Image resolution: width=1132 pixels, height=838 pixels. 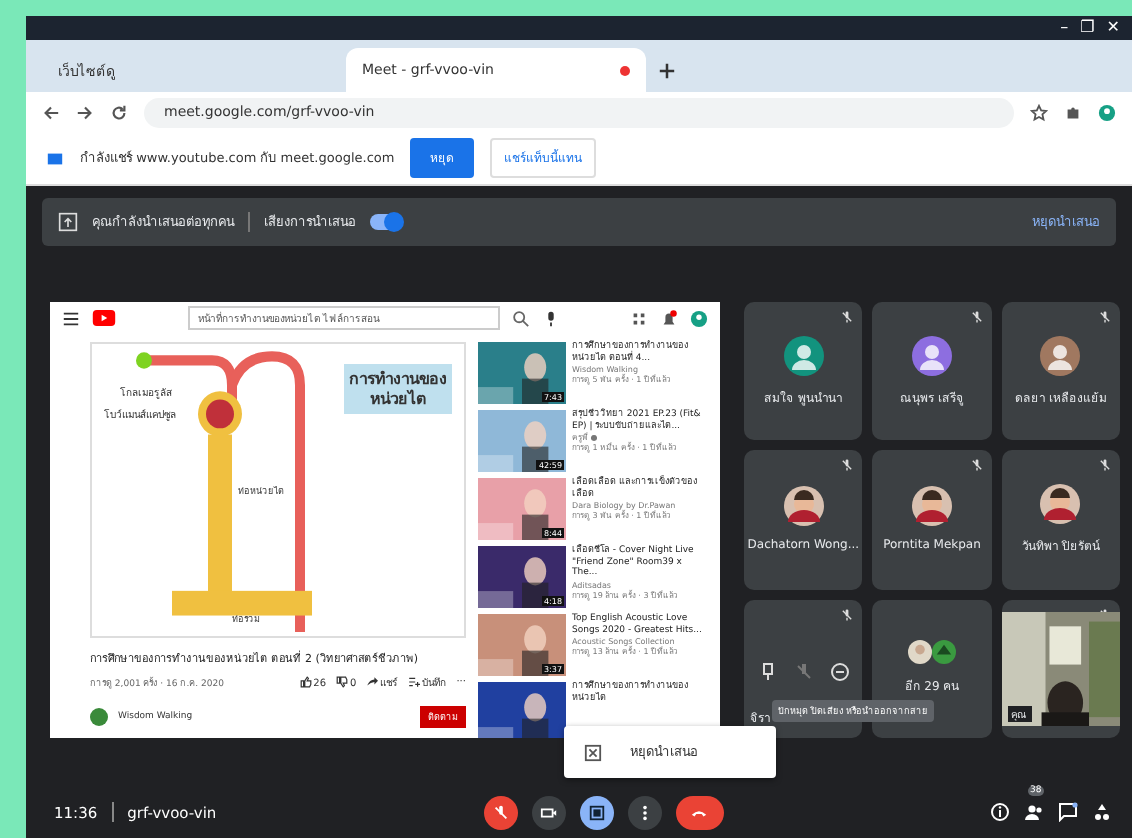 I want to click on play-logo-icon, so click(x=104, y=318).